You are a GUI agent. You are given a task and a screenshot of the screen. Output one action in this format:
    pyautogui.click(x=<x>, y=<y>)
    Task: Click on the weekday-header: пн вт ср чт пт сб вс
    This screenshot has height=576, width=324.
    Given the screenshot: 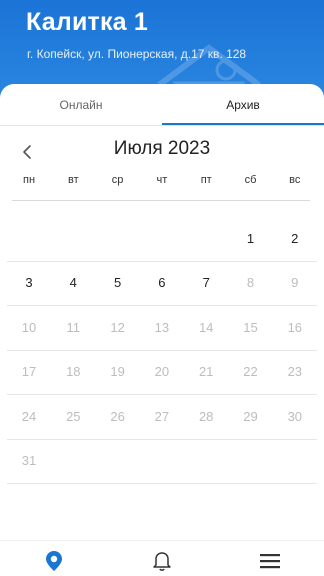 What is the action you would take?
    pyautogui.click(x=162, y=184)
    